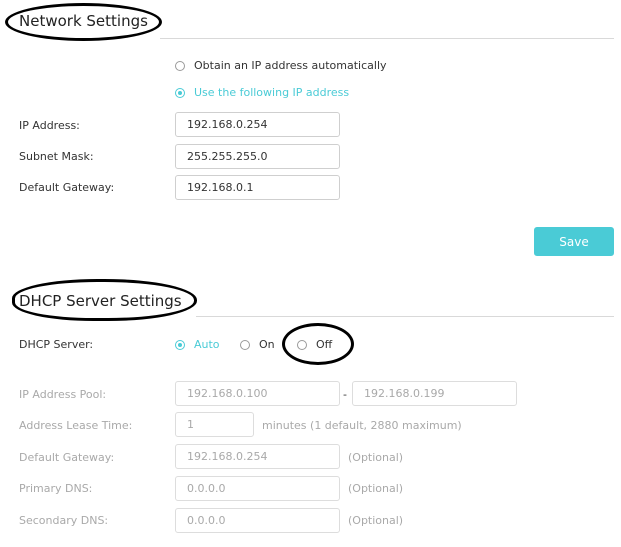  Describe the element at coordinates (376, 457) in the screenshot. I see `dhcp-default-gateway-hint: (Optional)` at that location.